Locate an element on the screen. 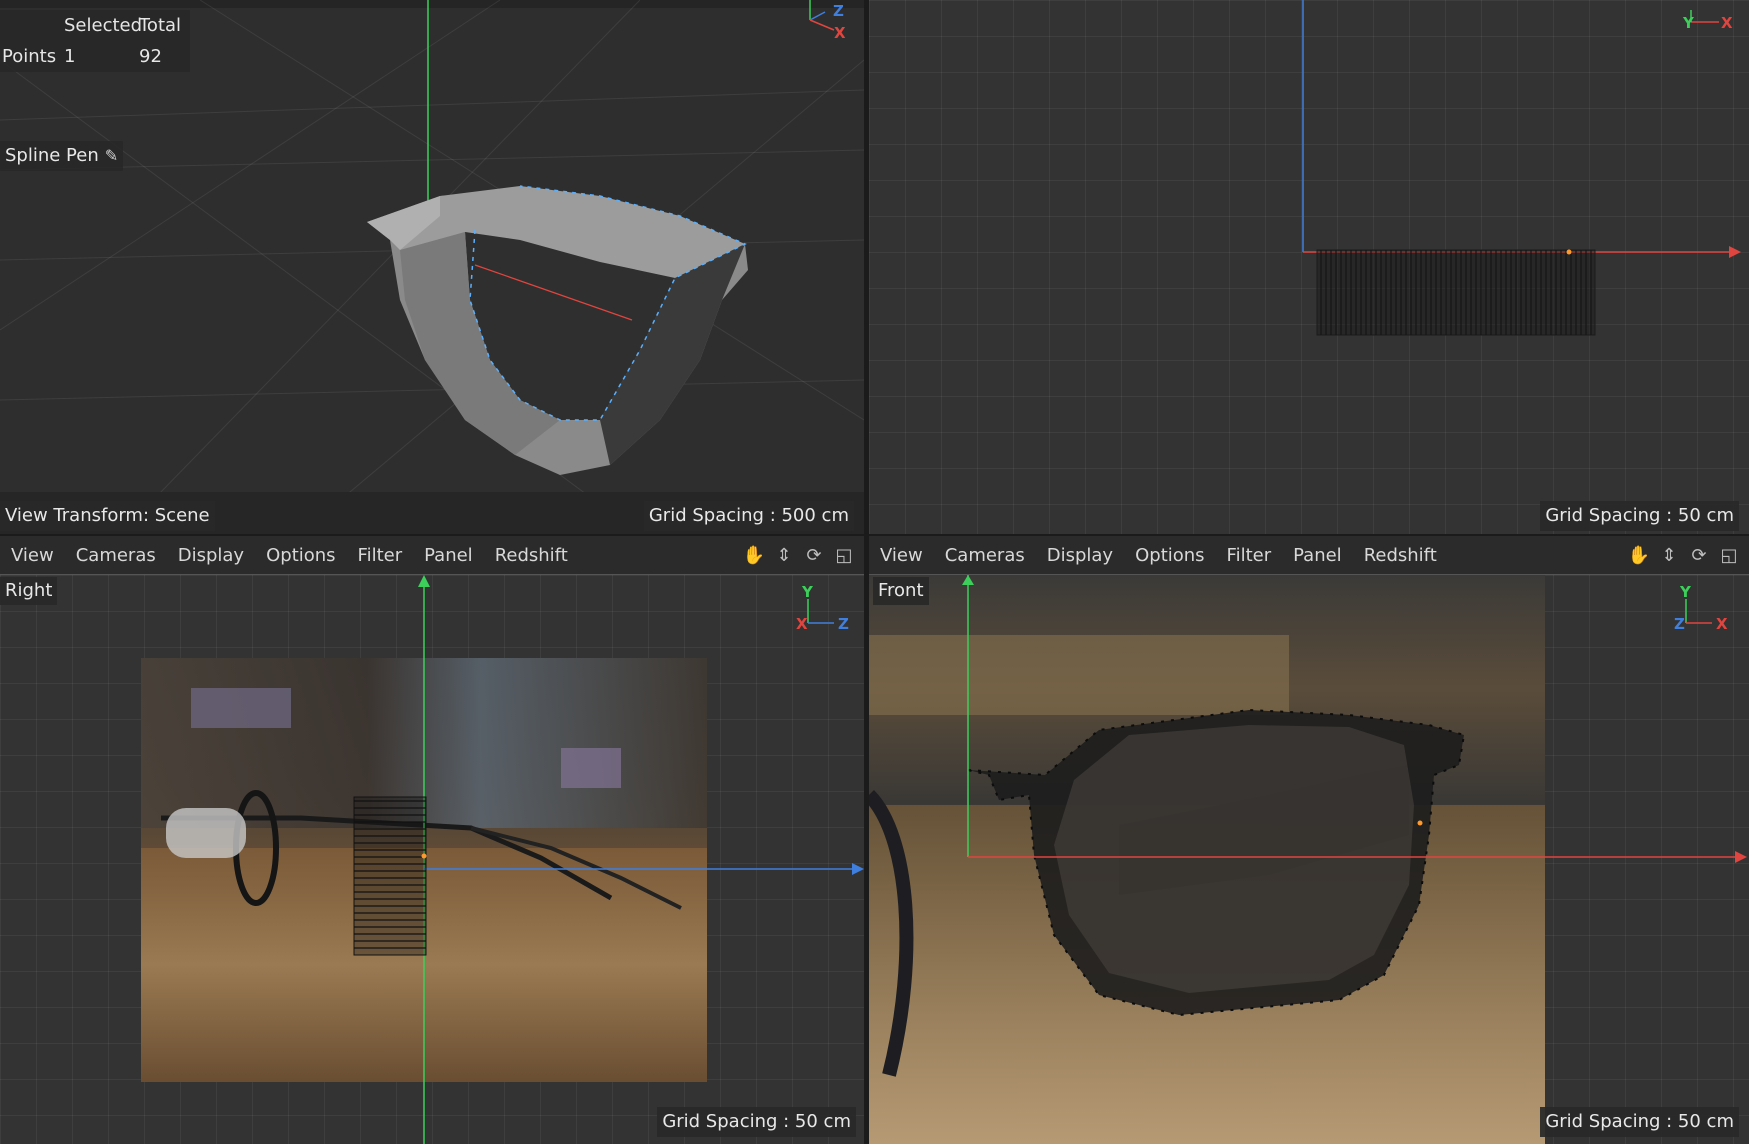  grid-spacing-label-top: Grid Spacing : 50 cm is located at coordinates (1639, 516).